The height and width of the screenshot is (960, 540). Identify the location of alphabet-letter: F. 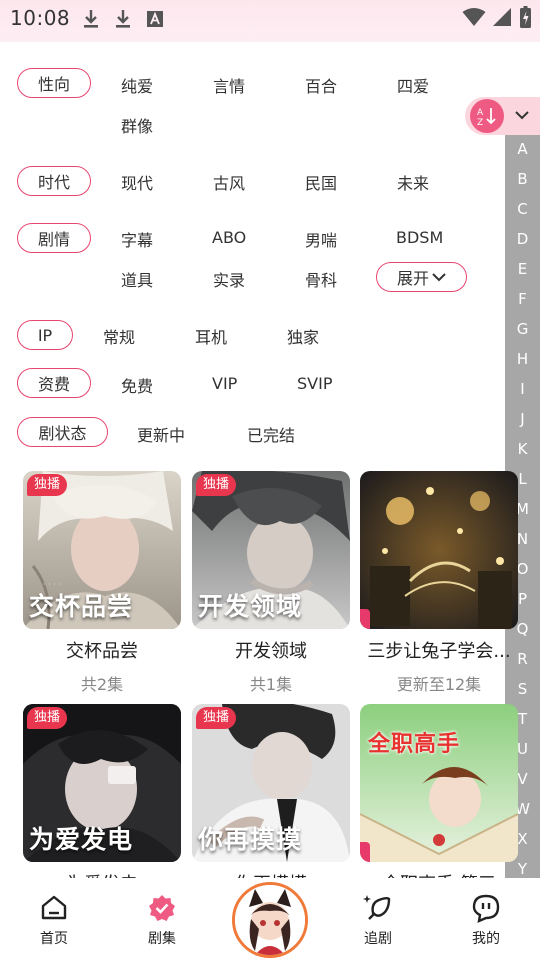
(522, 299).